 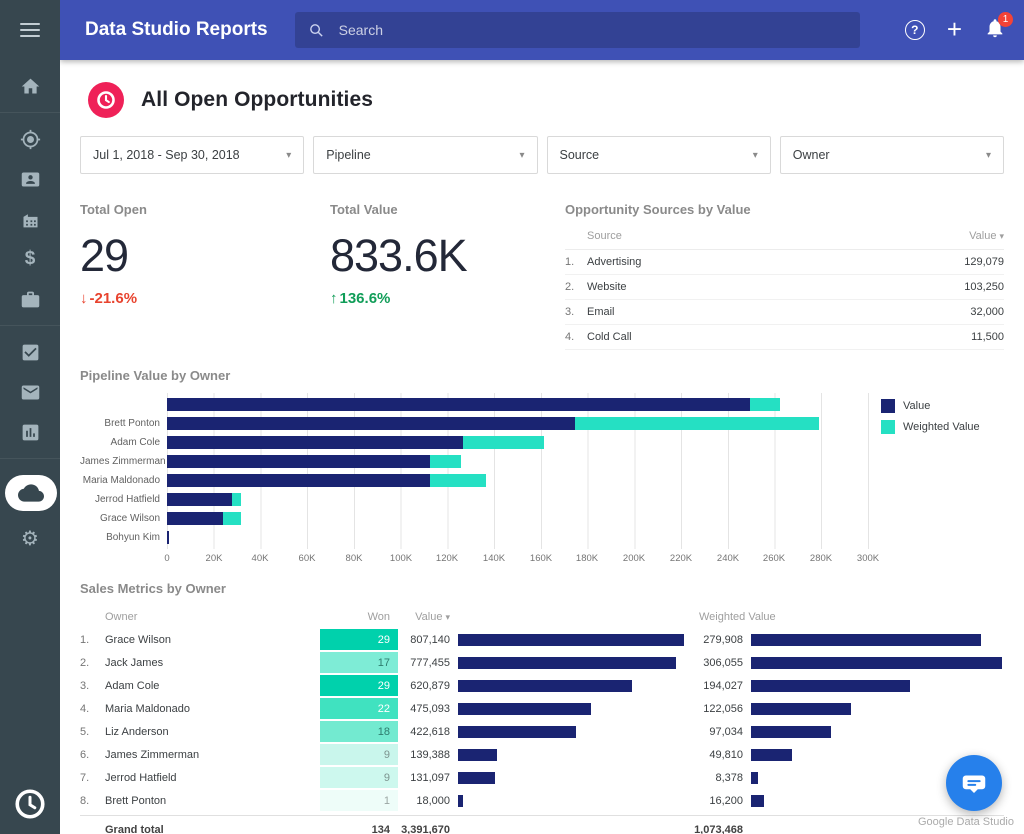 What do you see at coordinates (888, 406) in the screenshot?
I see `legend-swatch-value` at bounding box center [888, 406].